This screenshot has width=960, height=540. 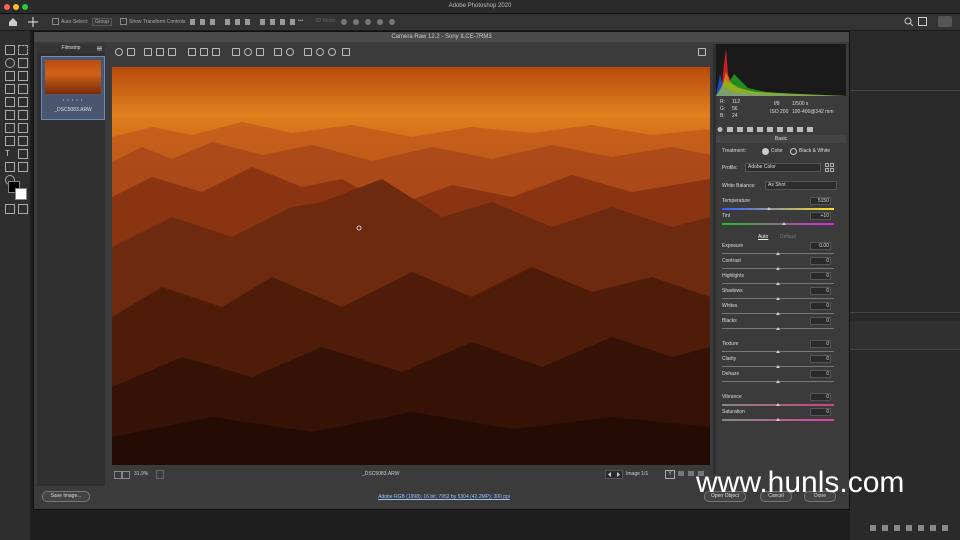 I want to click on slider-label: Saturation, so click(x=733, y=412).